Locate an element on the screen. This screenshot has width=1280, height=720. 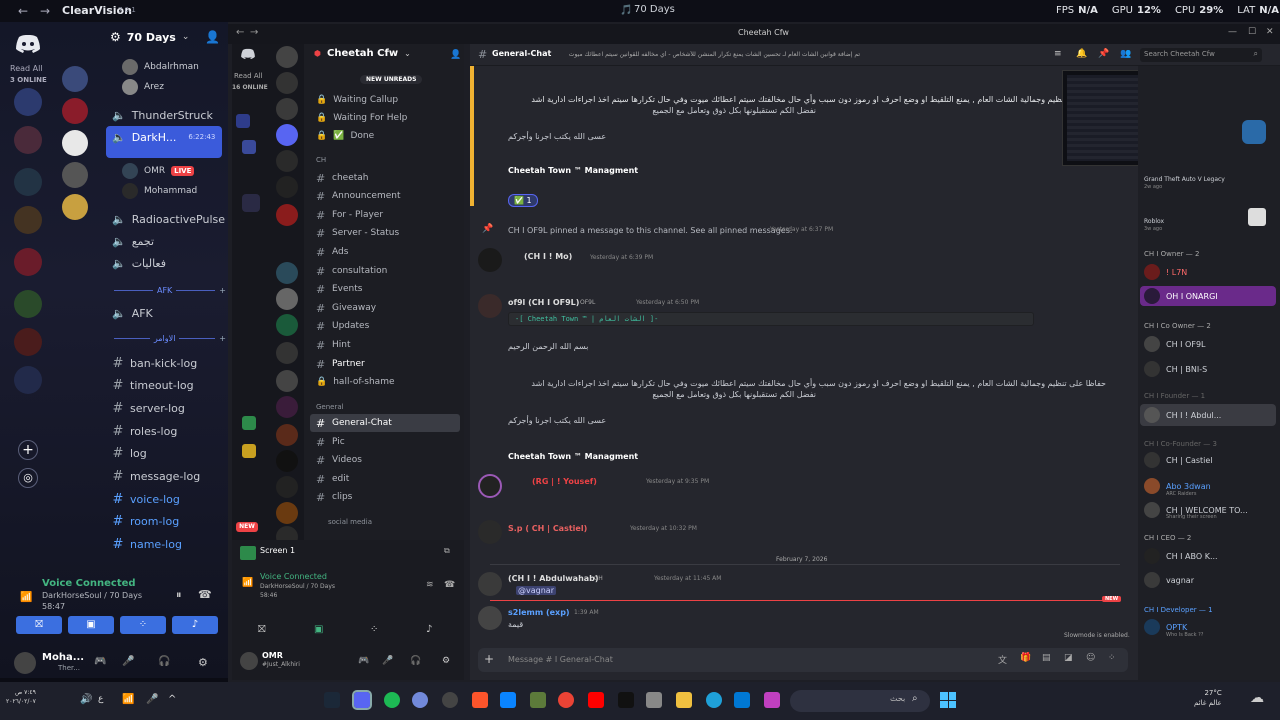
voice-channel-radioactive: 🔈 RadioactivePulse is located at coordinates (168, 219).